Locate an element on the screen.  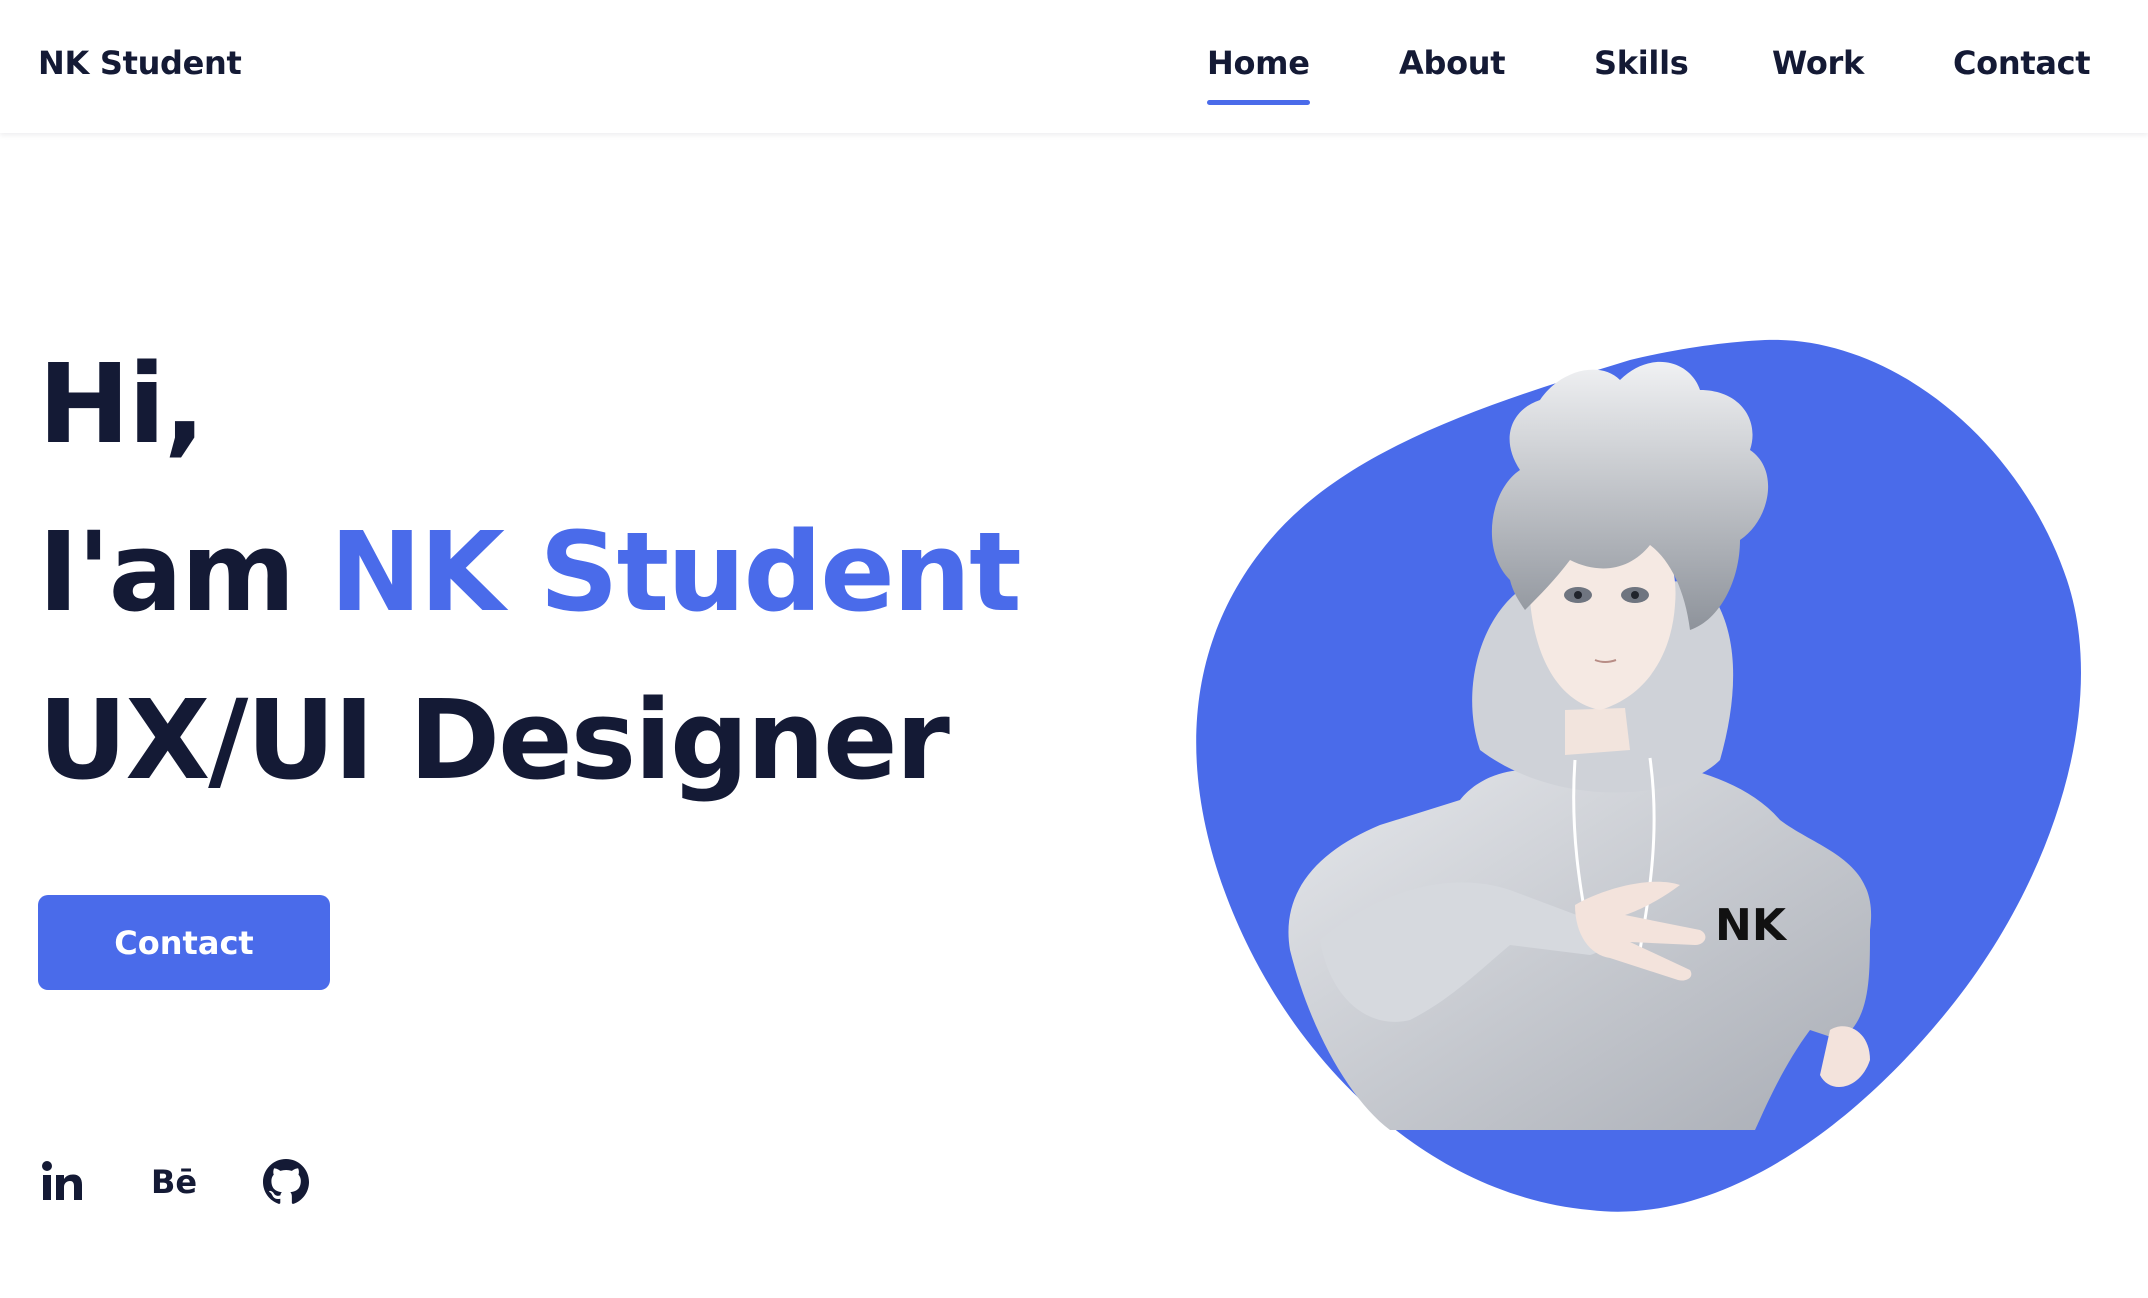
nav-link-home: Home is located at coordinates (1258, 74).